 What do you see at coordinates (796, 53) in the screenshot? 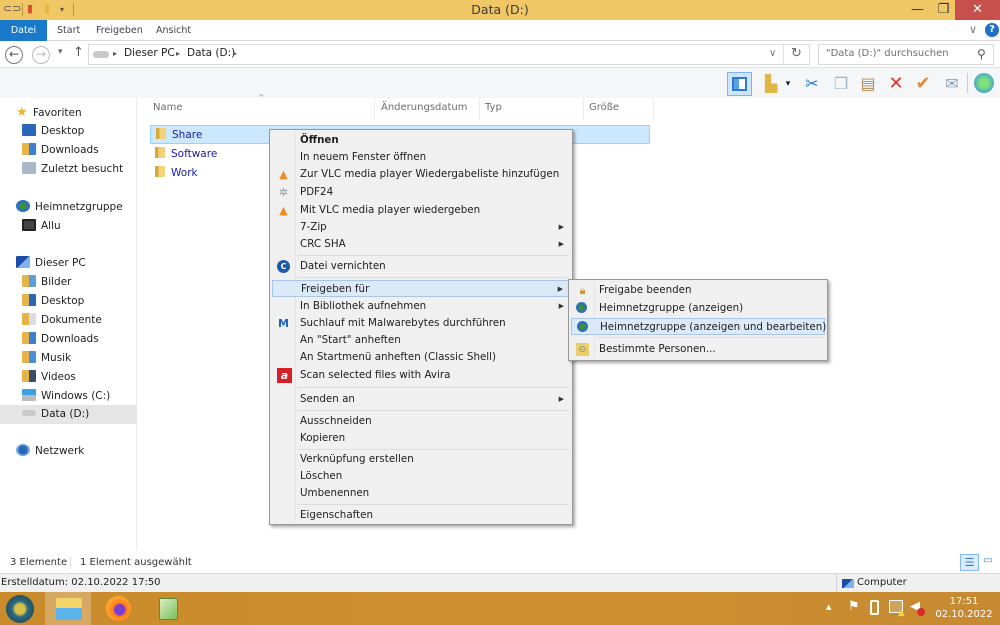
I see `refresh-button: ↻` at bounding box center [796, 53].